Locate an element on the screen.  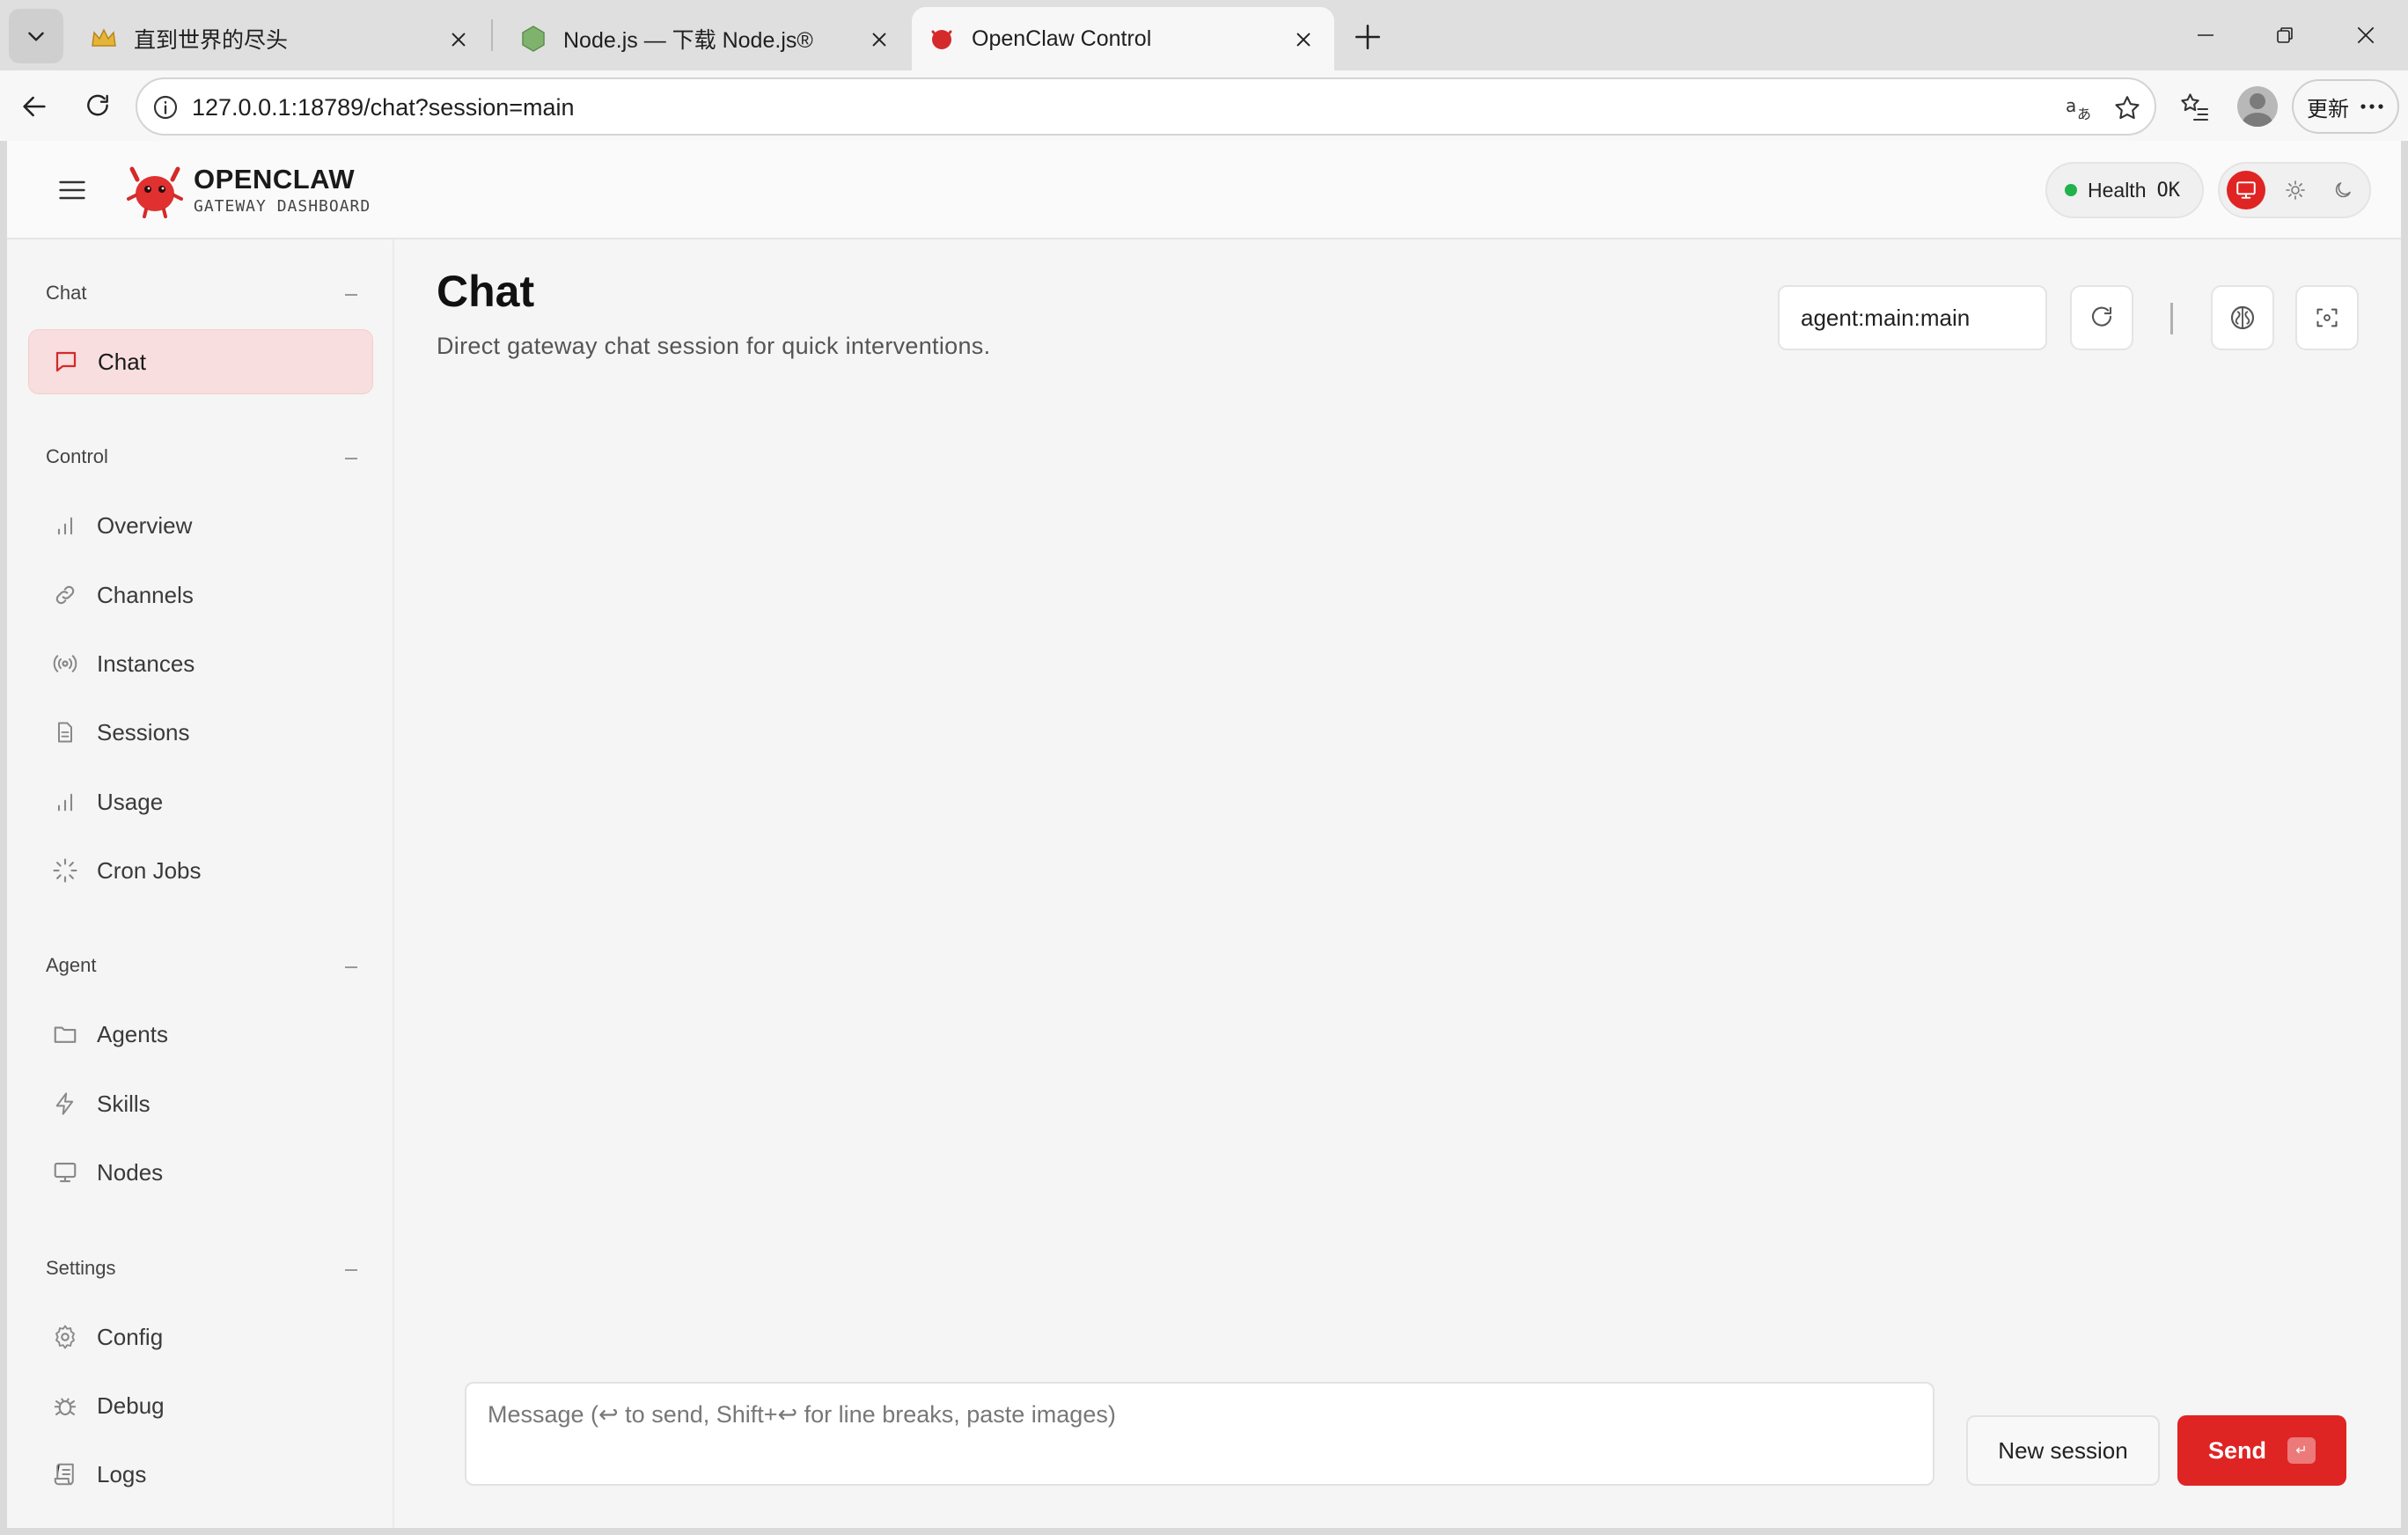
sidebar-item-label: Config is located at coordinates (130, 1336).